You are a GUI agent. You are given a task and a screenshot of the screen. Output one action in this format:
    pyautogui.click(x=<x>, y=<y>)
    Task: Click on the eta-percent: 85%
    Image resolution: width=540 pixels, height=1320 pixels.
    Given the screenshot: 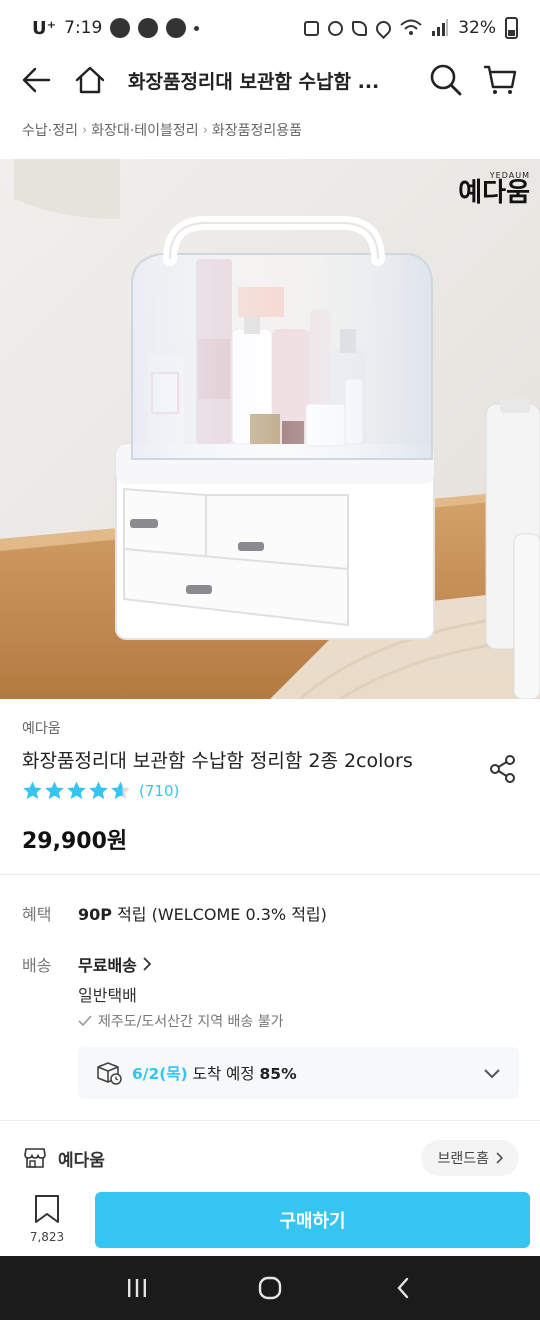 What is the action you would take?
    pyautogui.click(x=278, y=1074)
    